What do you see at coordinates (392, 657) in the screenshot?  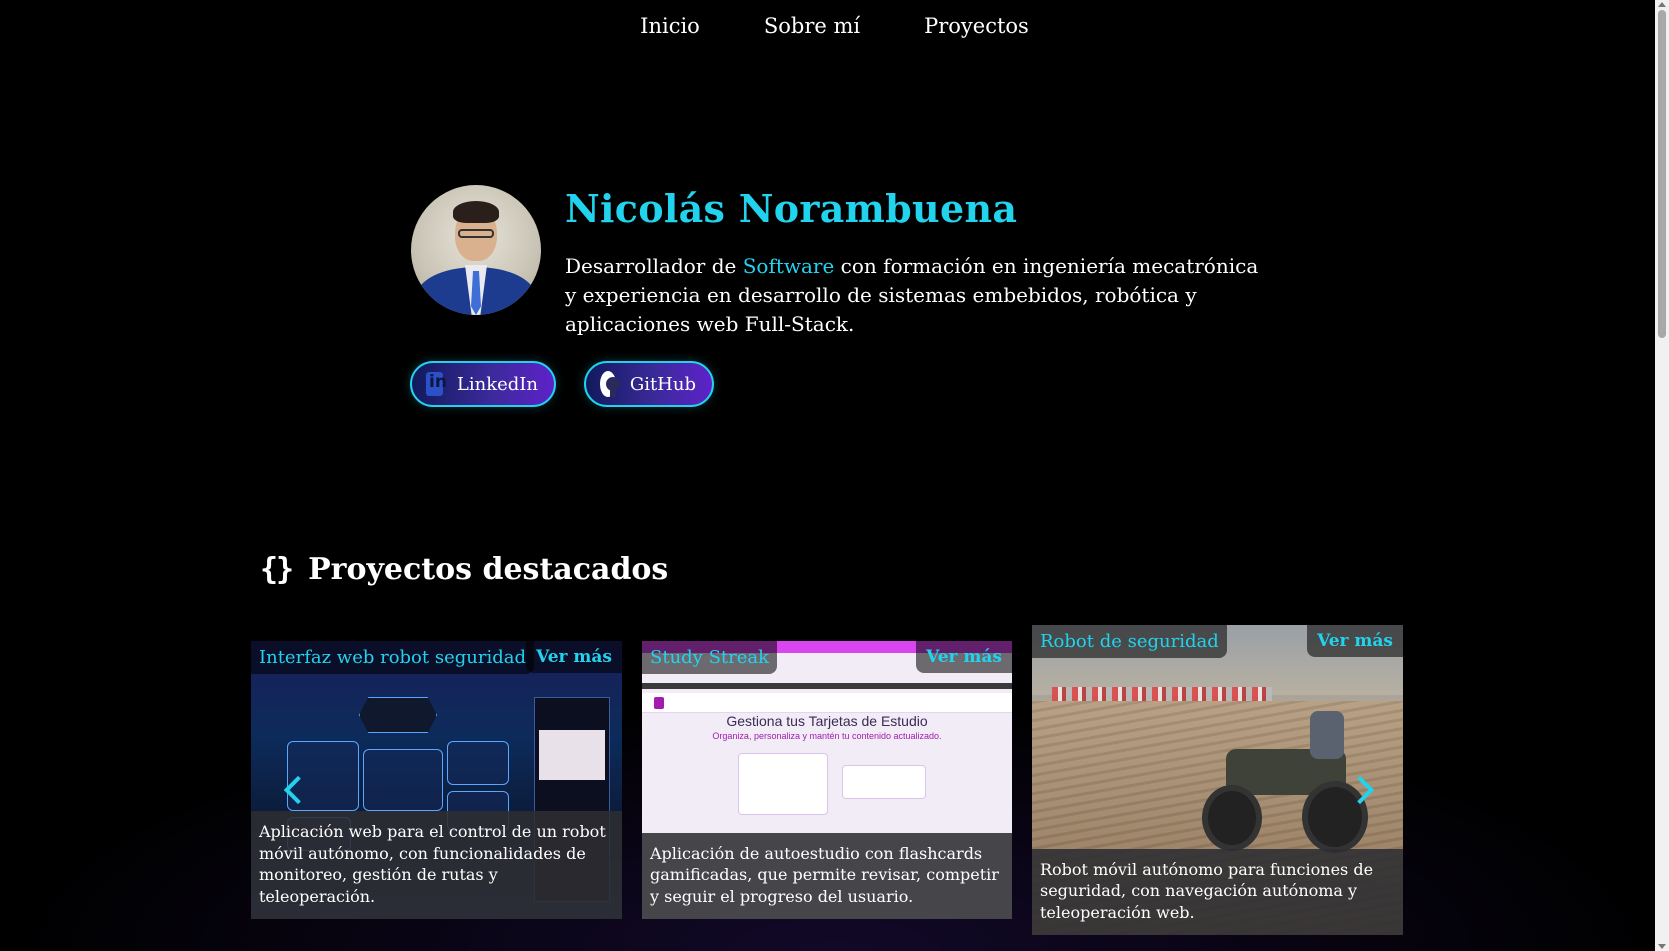 I see `card-title: Interfaz web robot seguridad` at bounding box center [392, 657].